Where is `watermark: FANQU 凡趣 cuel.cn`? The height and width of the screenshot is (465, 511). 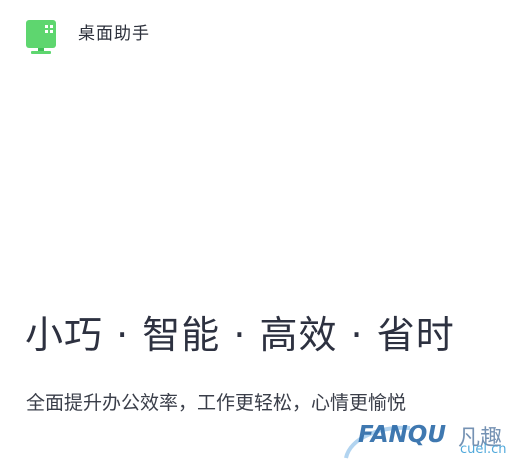
watermark: FANQU 凡趣 cuel.cn is located at coordinates (425, 441).